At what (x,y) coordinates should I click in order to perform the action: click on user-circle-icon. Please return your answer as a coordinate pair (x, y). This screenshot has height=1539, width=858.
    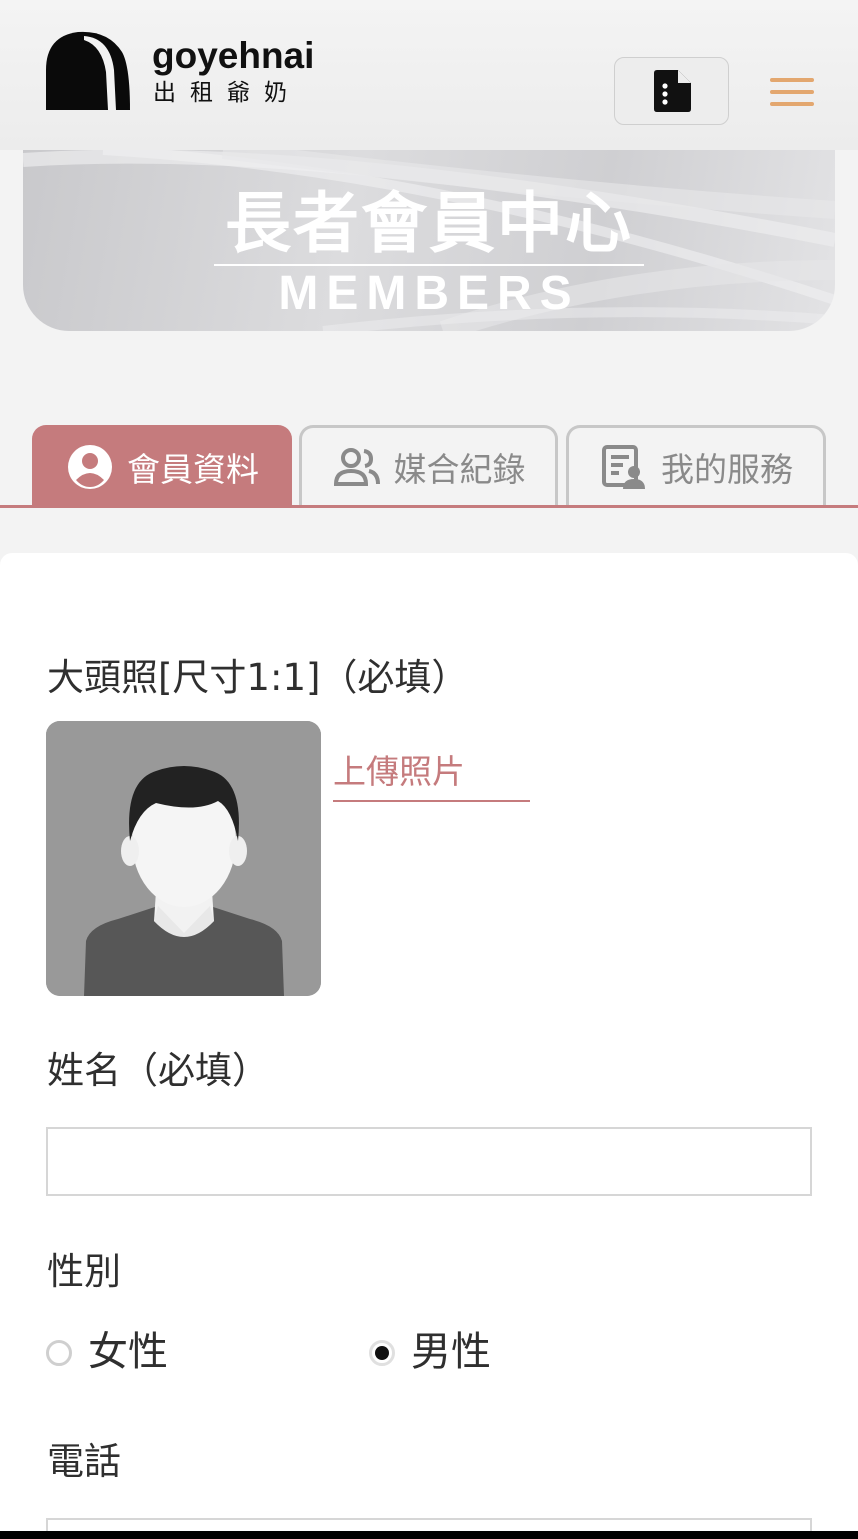
    Looking at the image, I should click on (90, 467).